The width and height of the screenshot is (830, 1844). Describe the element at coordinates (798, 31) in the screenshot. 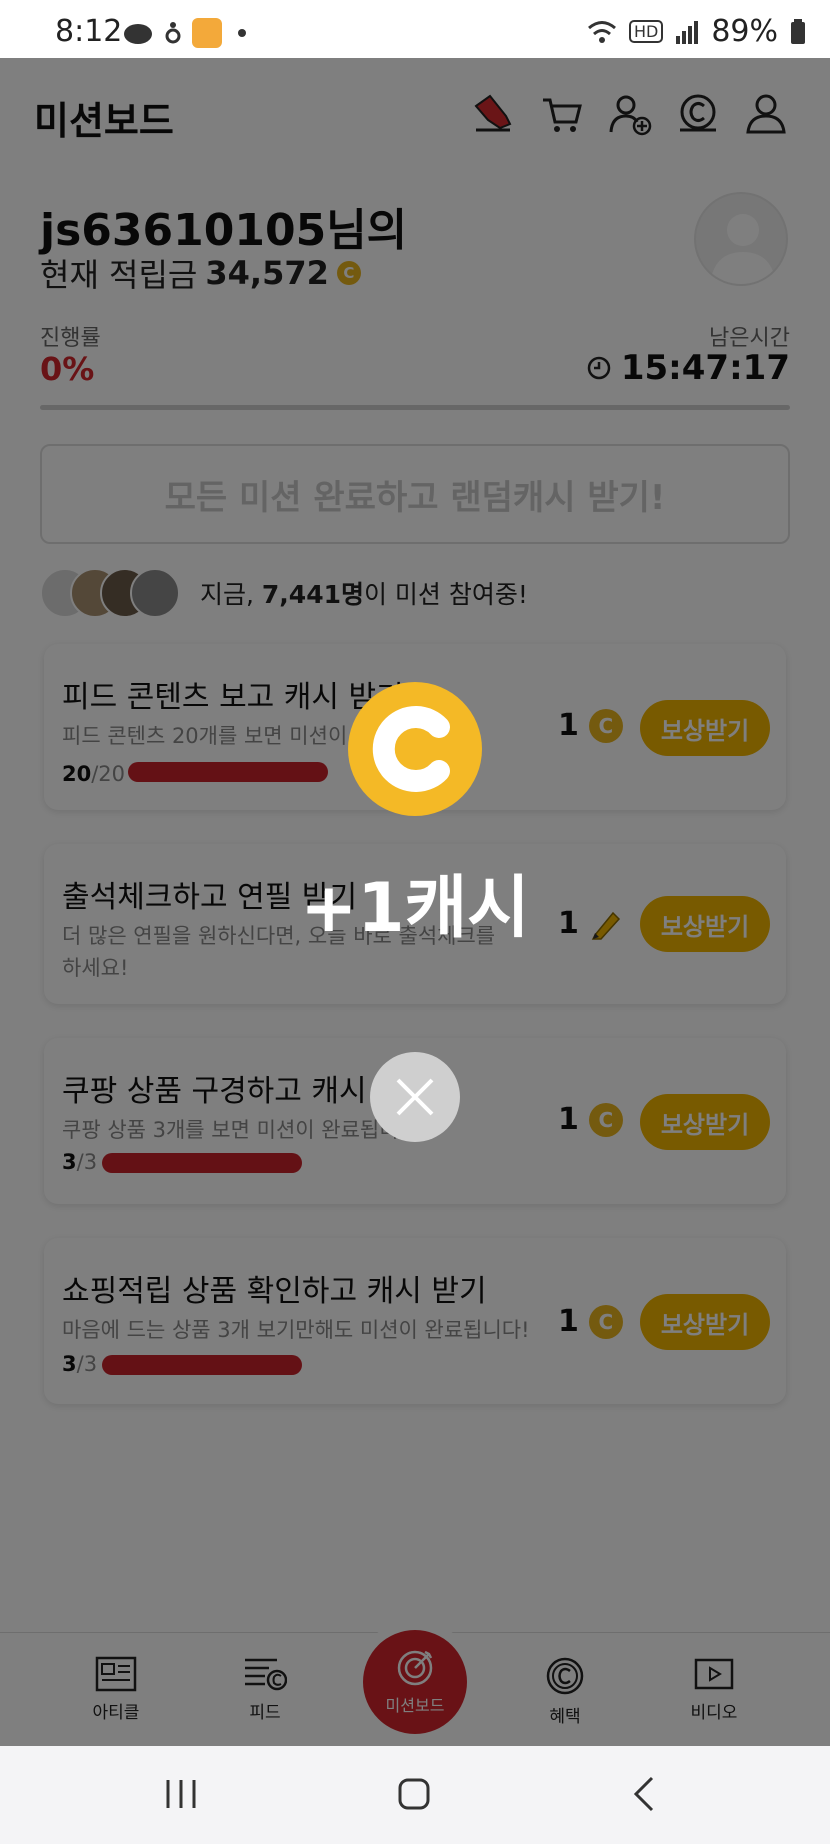

I see `battery-icon` at that location.